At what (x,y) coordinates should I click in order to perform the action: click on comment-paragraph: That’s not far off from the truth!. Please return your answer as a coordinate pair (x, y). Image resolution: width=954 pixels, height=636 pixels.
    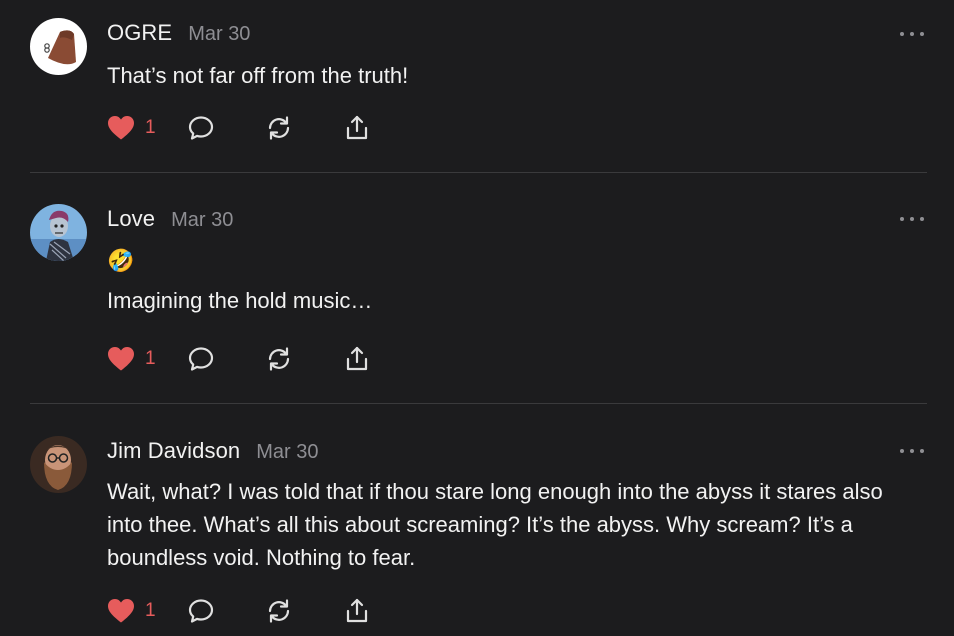
    Looking at the image, I should click on (258, 75).